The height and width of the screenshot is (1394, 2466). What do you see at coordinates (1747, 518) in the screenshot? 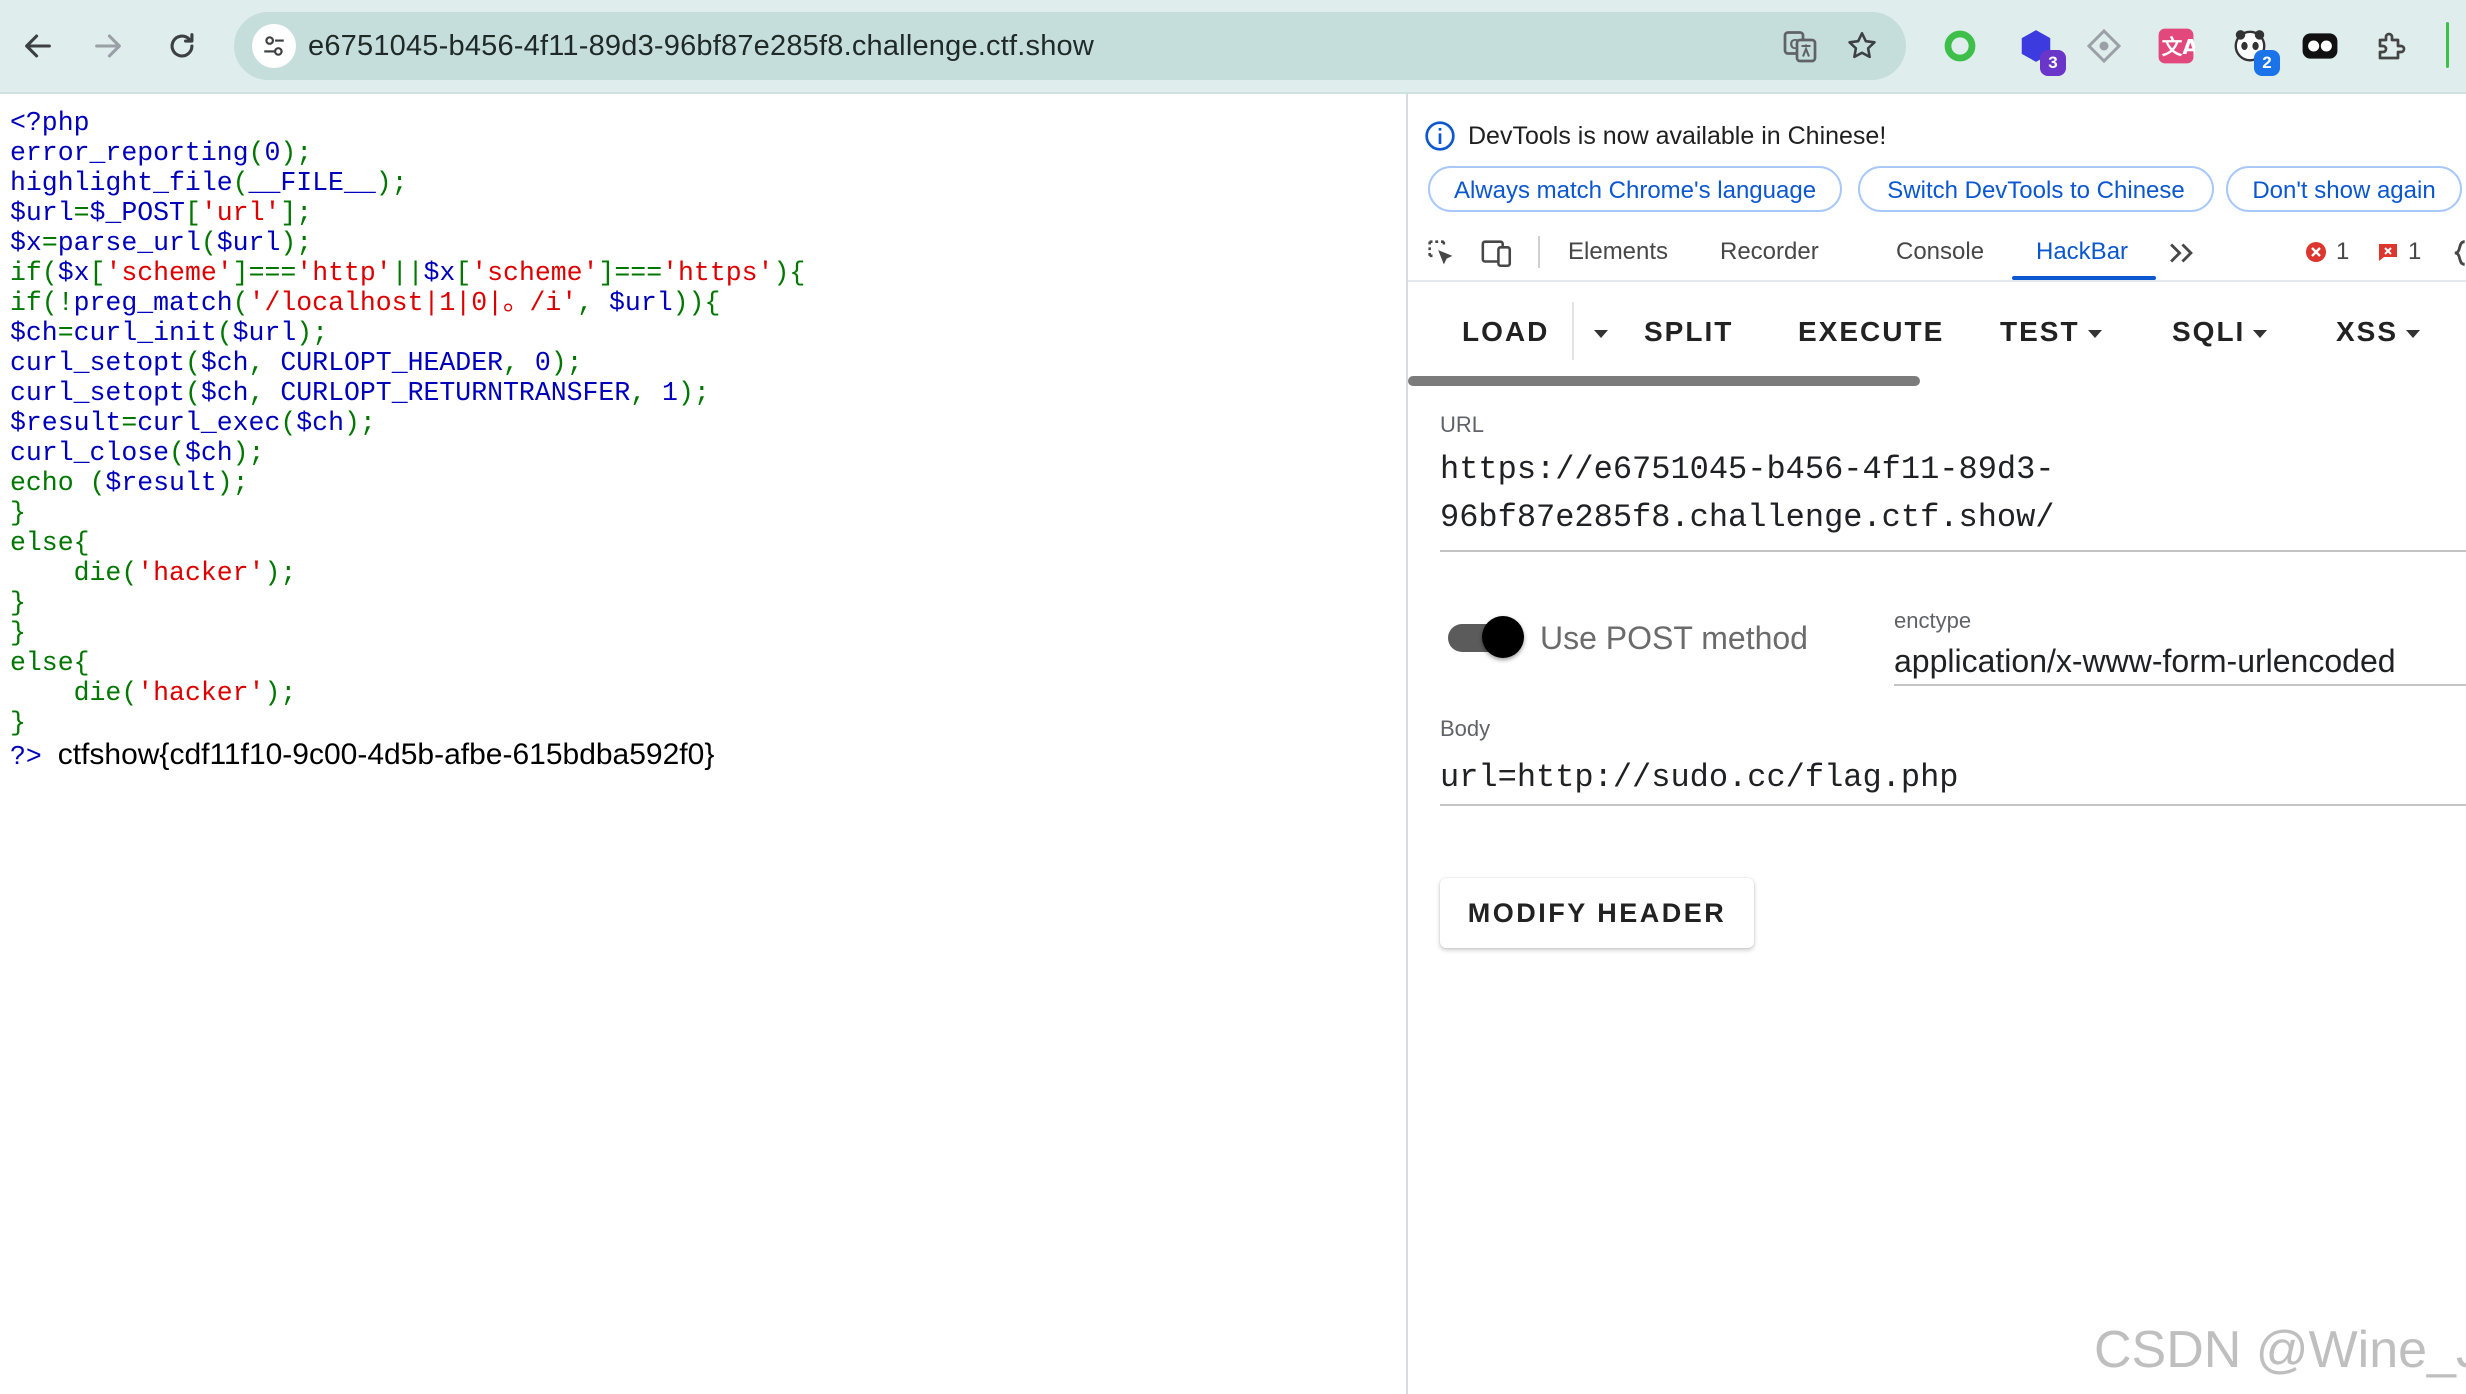
I see `url-field-line-2: 96bf87e285f8.challenge.ctf.show/` at bounding box center [1747, 518].